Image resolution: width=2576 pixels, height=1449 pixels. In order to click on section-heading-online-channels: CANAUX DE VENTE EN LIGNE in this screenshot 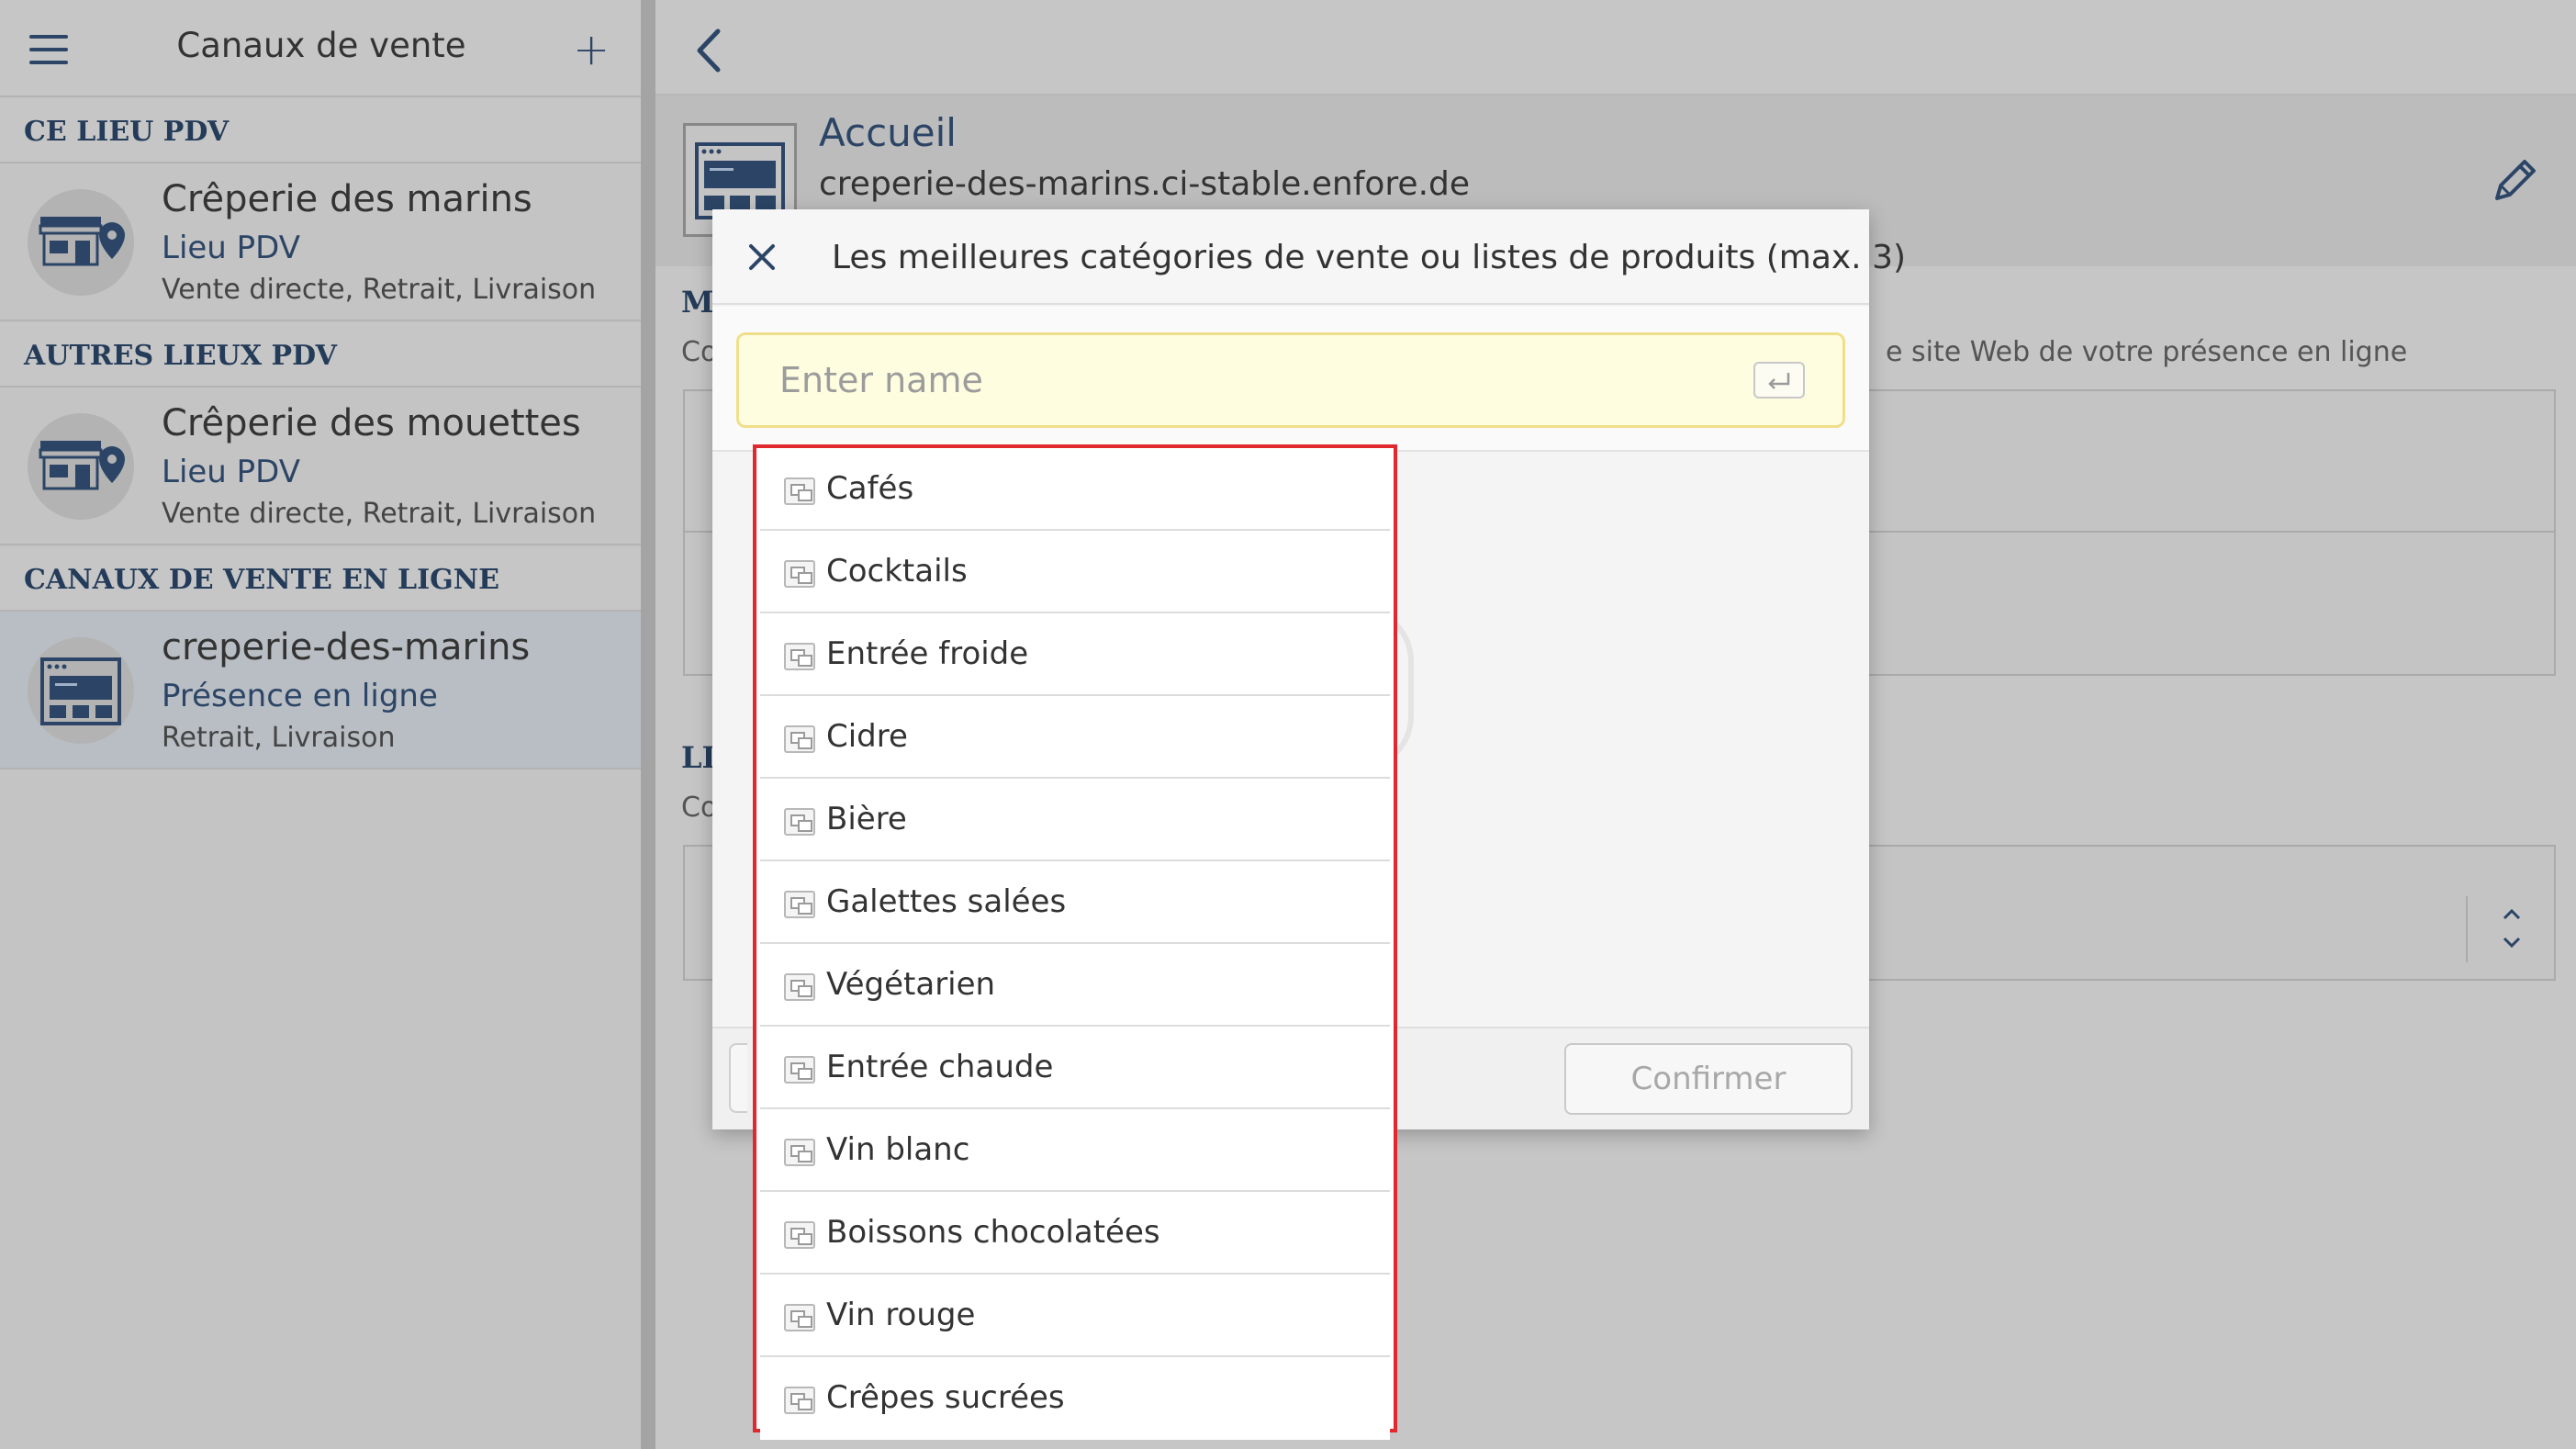, I will do `click(320, 579)`.